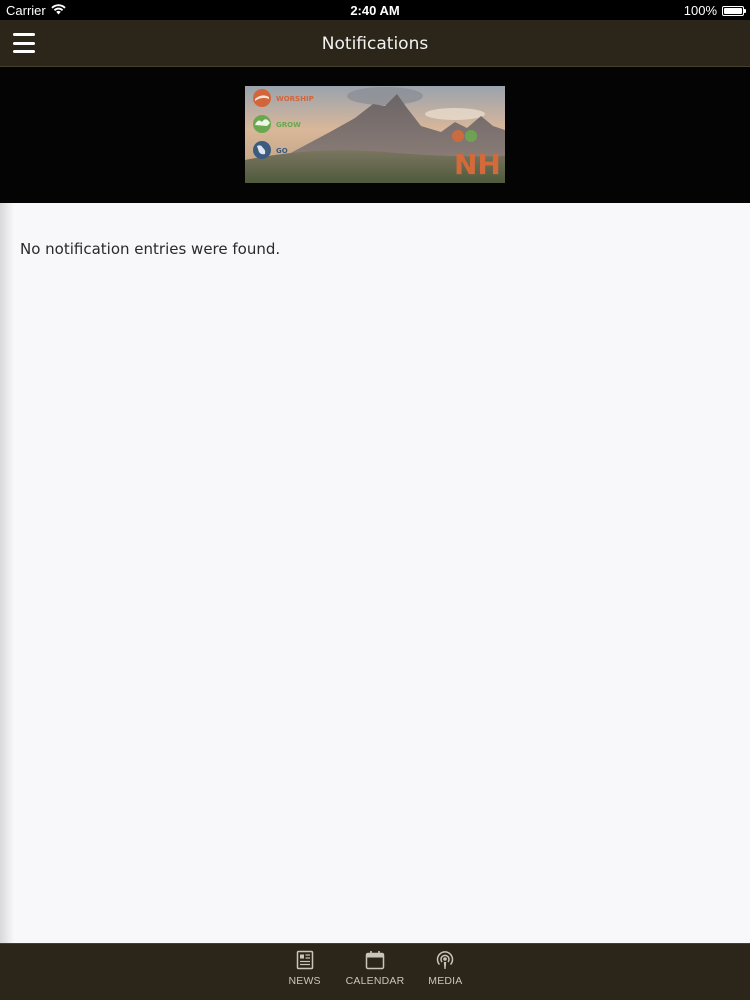 The image size is (750, 1000). I want to click on status-bar: Carrier 2:40 AM 100%, so click(375, 10).